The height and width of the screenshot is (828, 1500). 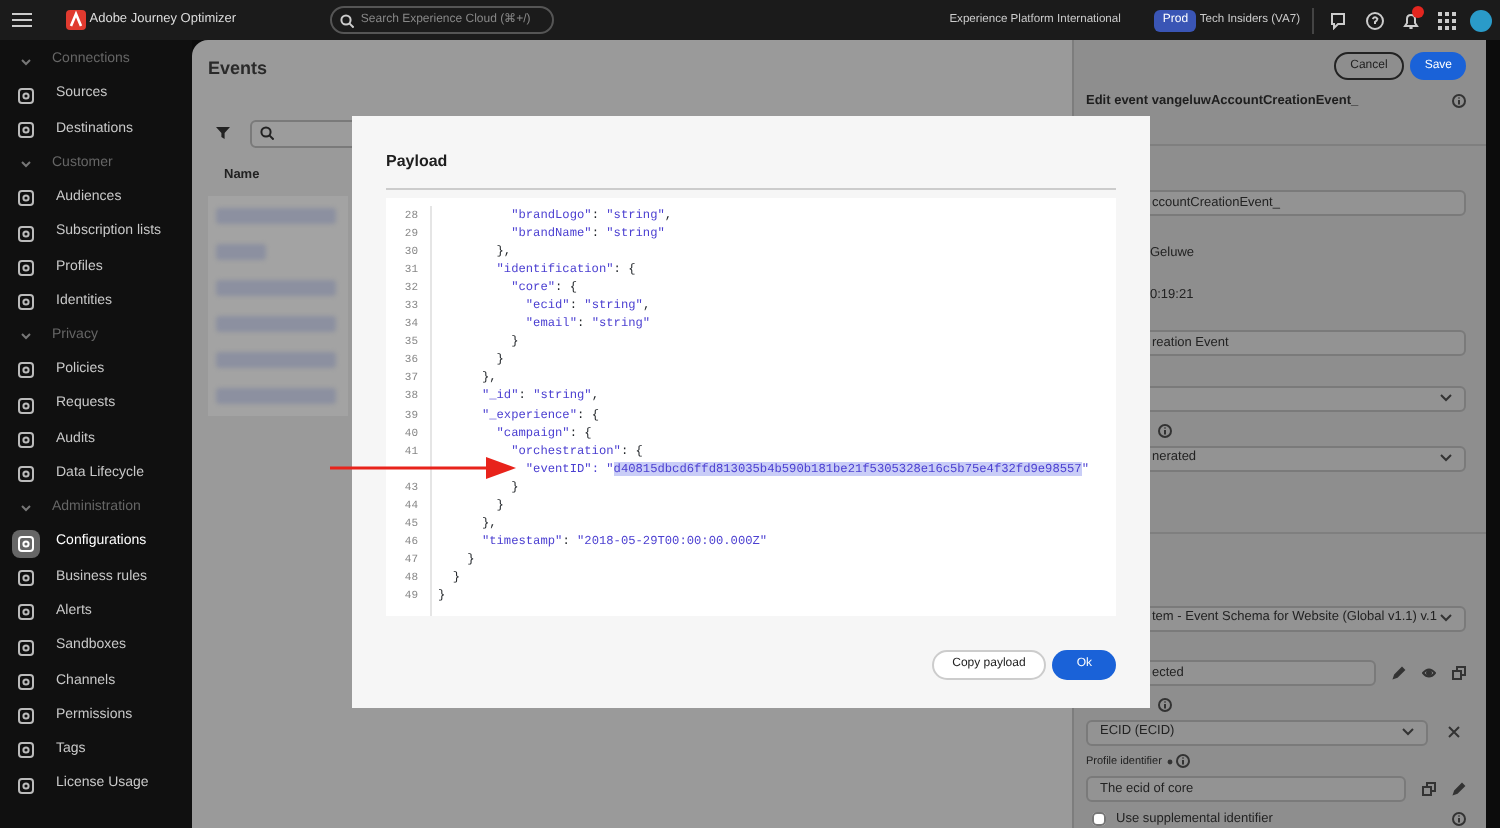 What do you see at coordinates (1454, 732) in the screenshot?
I see `close-icon` at bounding box center [1454, 732].